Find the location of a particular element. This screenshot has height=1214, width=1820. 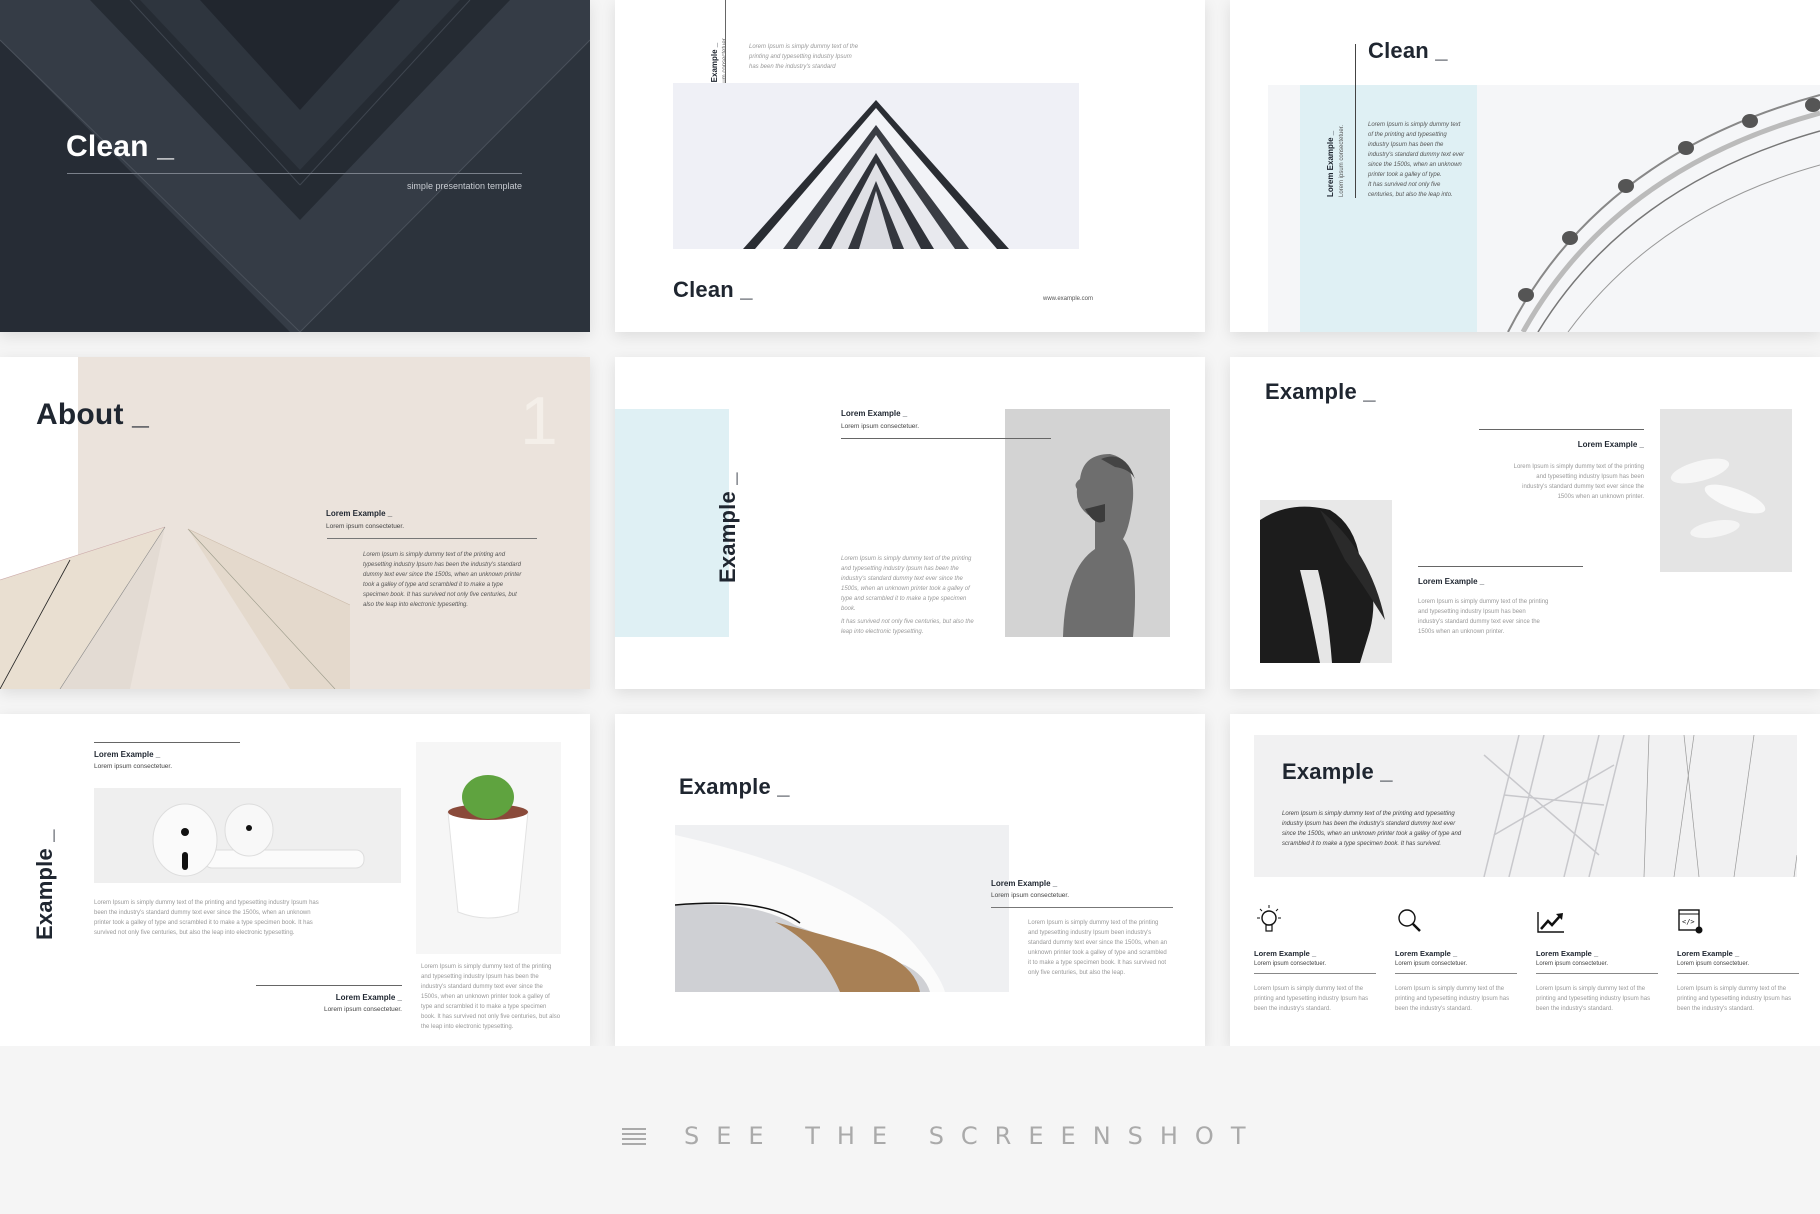

website-link: www.example.com is located at coordinates (1068, 299).